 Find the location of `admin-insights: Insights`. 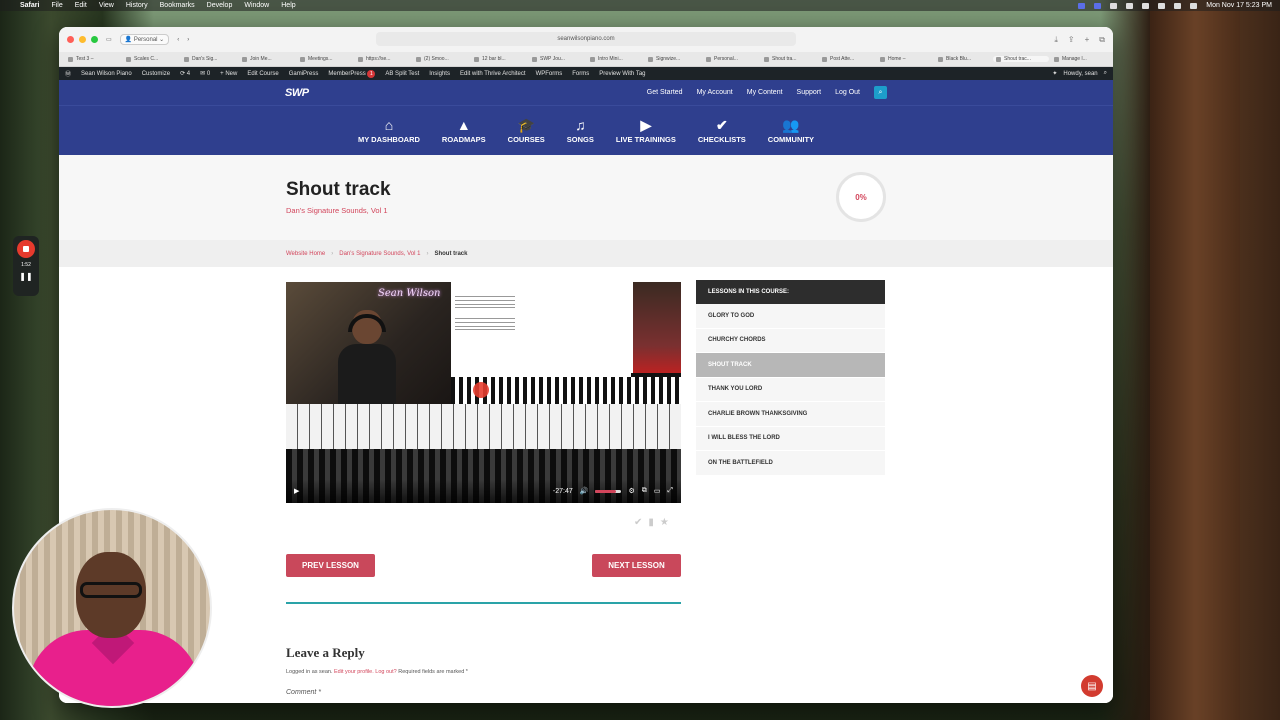

admin-insights: Insights is located at coordinates (439, 74).